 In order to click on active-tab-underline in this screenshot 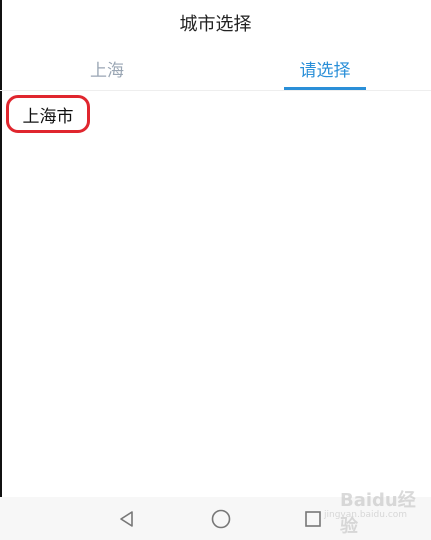, I will do `click(325, 88)`.